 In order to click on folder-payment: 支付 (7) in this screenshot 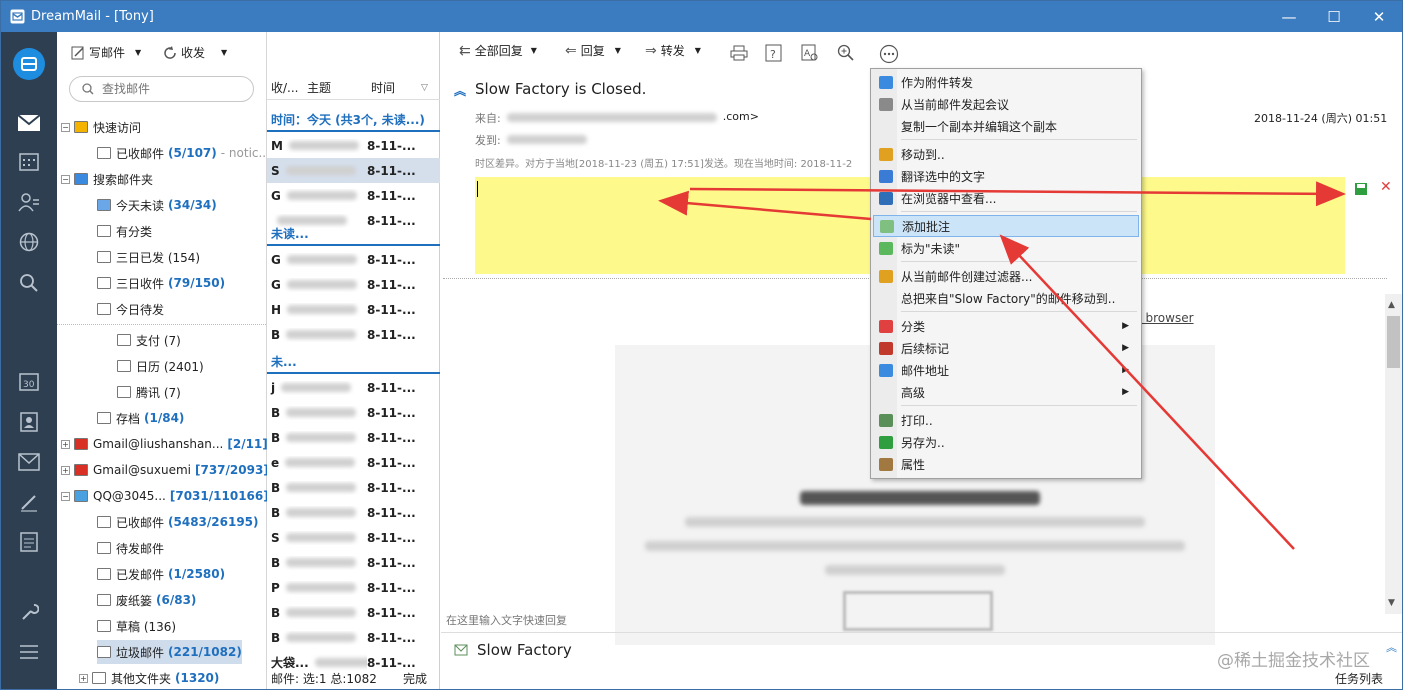, I will do `click(149, 340)`.